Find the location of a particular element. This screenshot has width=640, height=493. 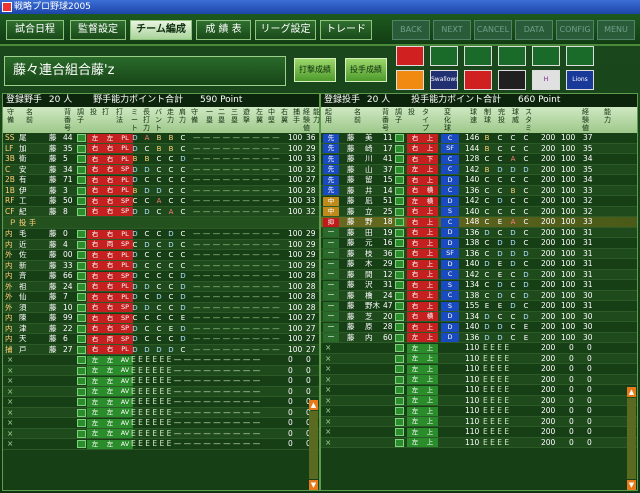

pitcher-row: 先藤留 15 右上 D 140 C C C C 200 100 34 is located at coordinates (479, 180).